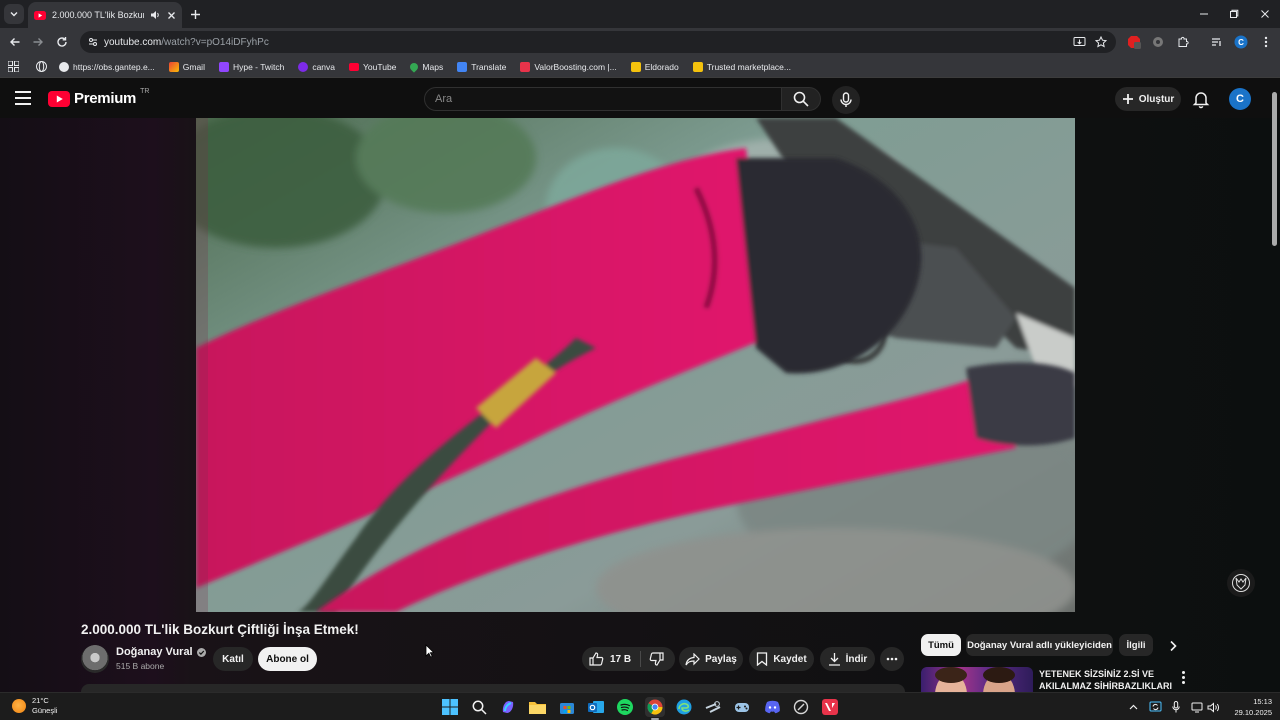 The width and height of the screenshot is (1280, 720). What do you see at coordinates (684, 707) in the screenshot?
I see `edge-button` at bounding box center [684, 707].